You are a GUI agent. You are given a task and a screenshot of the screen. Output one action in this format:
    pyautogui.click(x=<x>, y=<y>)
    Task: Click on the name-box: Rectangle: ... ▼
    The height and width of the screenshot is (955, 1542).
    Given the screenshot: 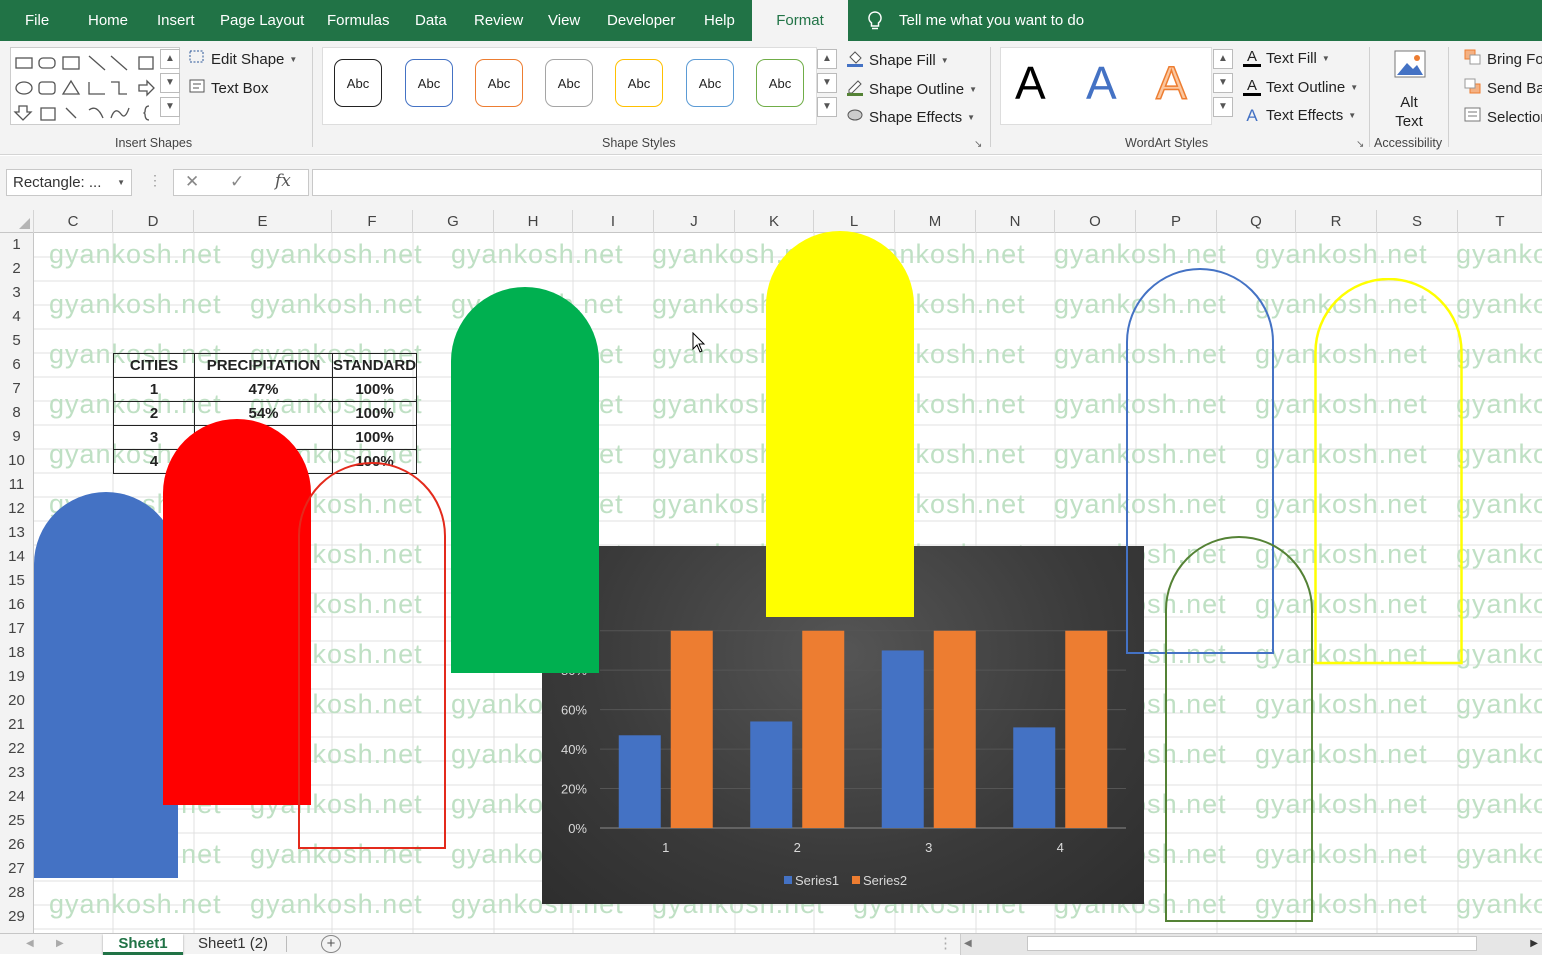 What is the action you would take?
    pyautogui.click(x=69, y=182)
    